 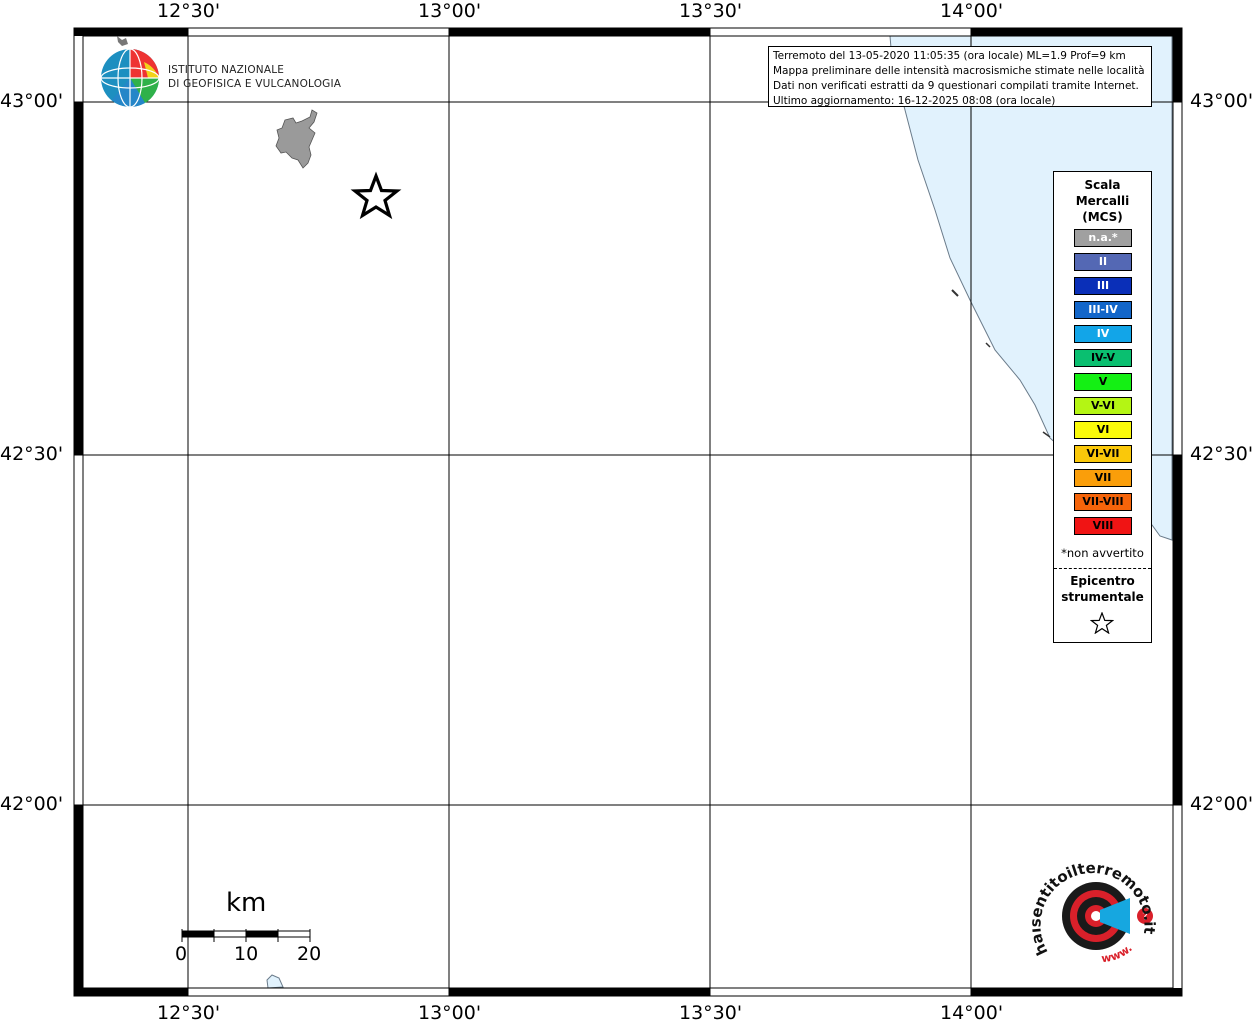 What do you see at coordinates (972, 1013) in the screenshot?
I see `lon-label-bottom: 14°00'` at bounding box center [972, 1013].